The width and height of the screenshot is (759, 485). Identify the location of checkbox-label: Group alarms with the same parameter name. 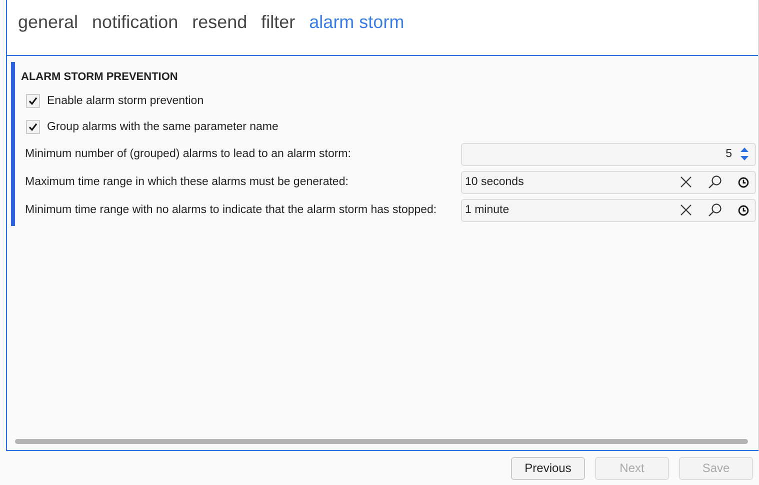
(162, 127).